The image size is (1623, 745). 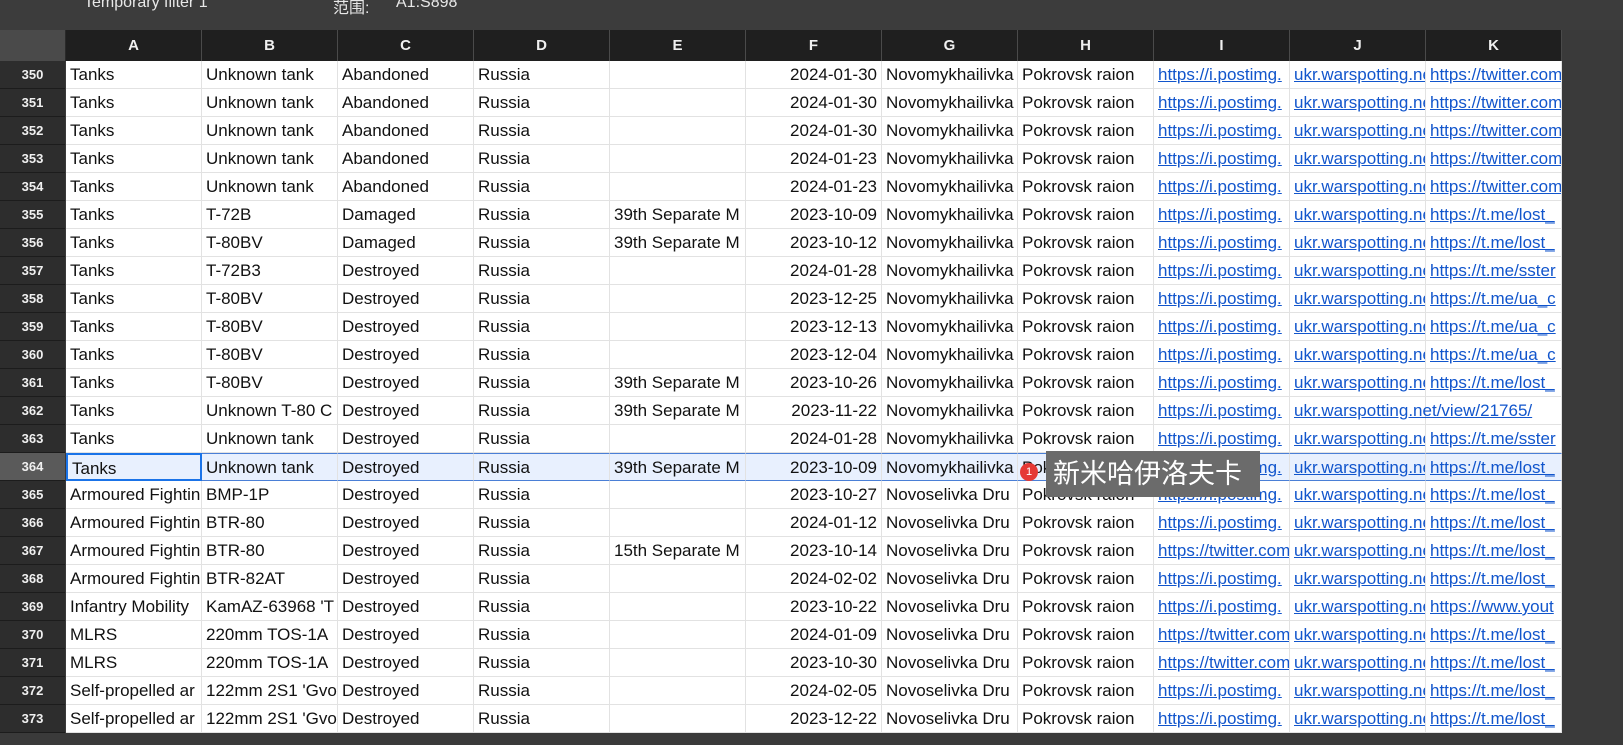 What do you see at coordinates (1222, 45) in the screenshot?
I see `column-header-i: I` at bounding box center [1222, 45].